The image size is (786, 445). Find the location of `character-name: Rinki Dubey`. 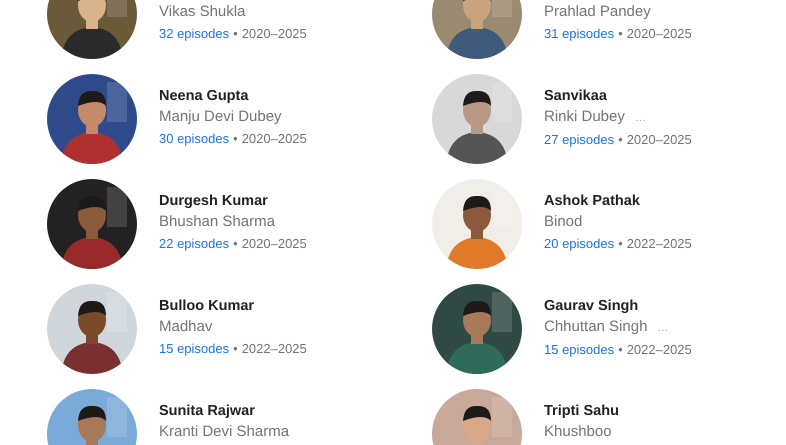

character-name: Rinki Dubey is located at coordinates (584, 117).